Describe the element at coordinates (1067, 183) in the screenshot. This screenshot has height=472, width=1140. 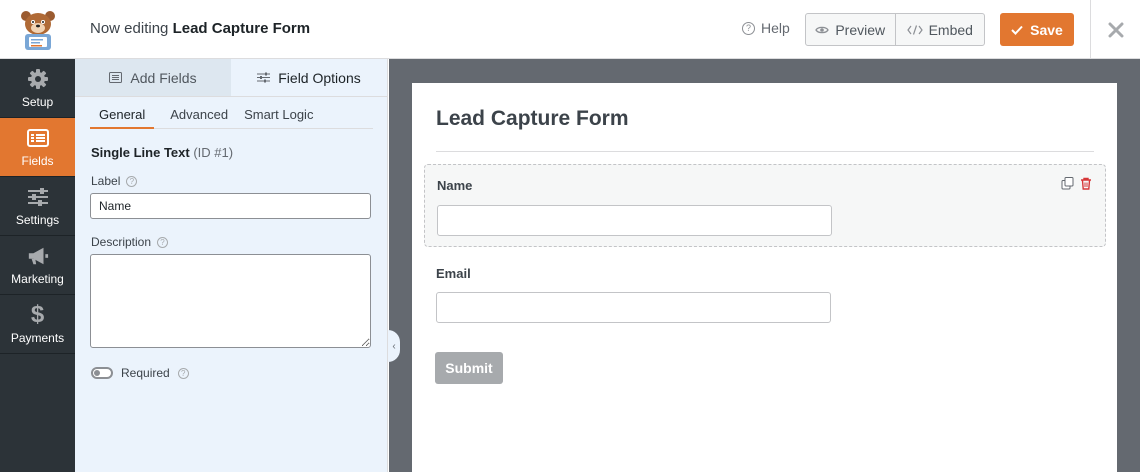
I see `duplicate-icon` at that location.